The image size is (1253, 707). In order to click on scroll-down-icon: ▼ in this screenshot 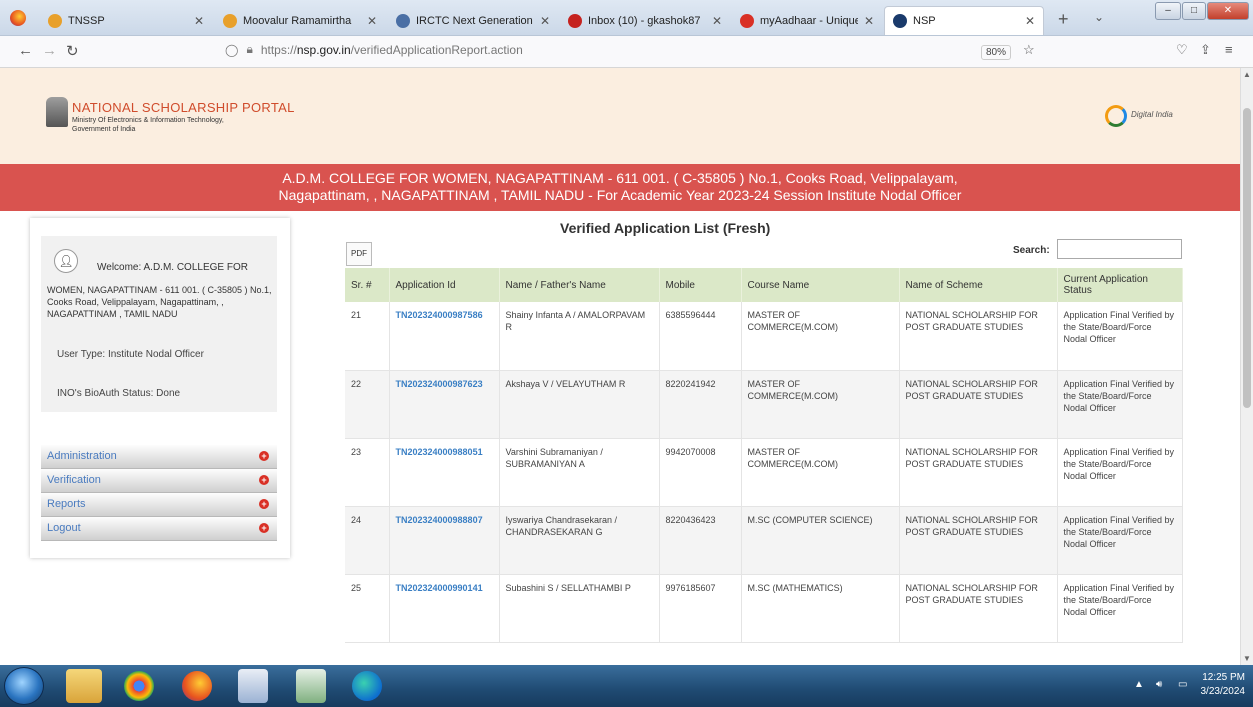, I will do `click(1247, 658)`.